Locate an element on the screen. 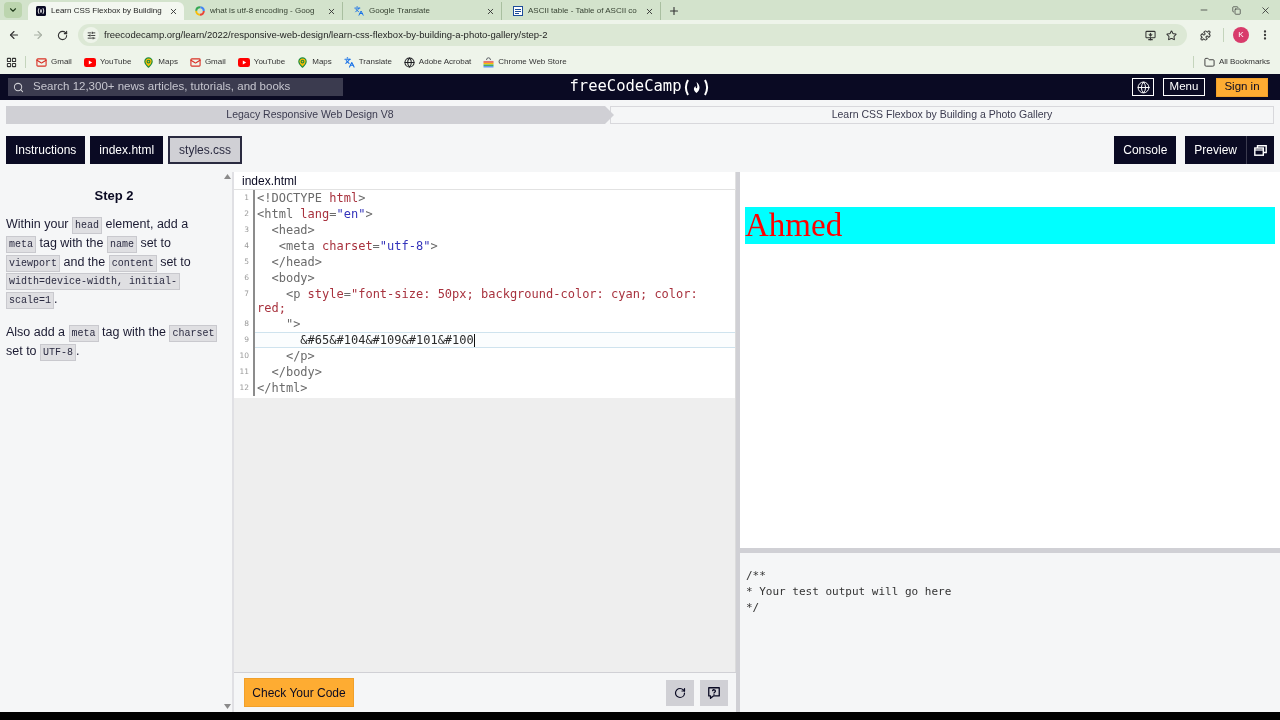 This screenshot has width=1280, height=720. popout-button is located at coordinates (1260, 150).